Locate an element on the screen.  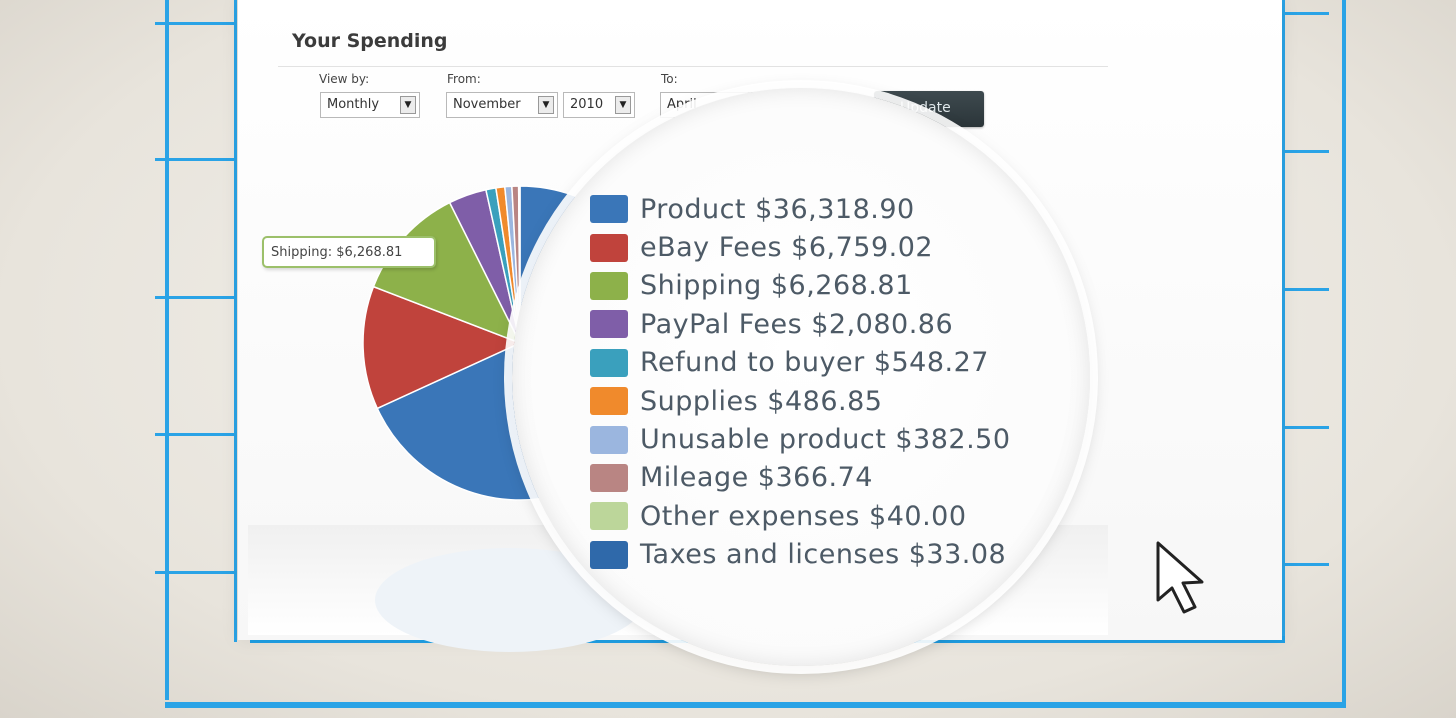
legend-item: PayPal Fees $2,080.86 is located at coordinates (800, 324).